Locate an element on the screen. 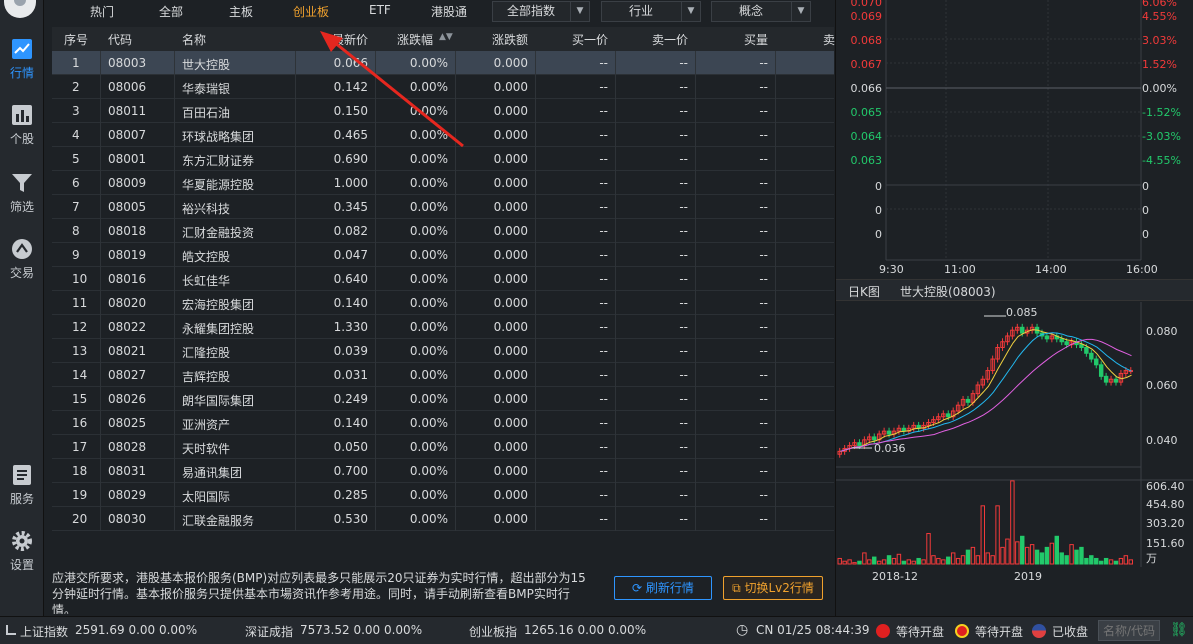 The width and height of the screenshot is (1193, 644). sidebar-item-market: 行情 is located at coordinates (22, 63).